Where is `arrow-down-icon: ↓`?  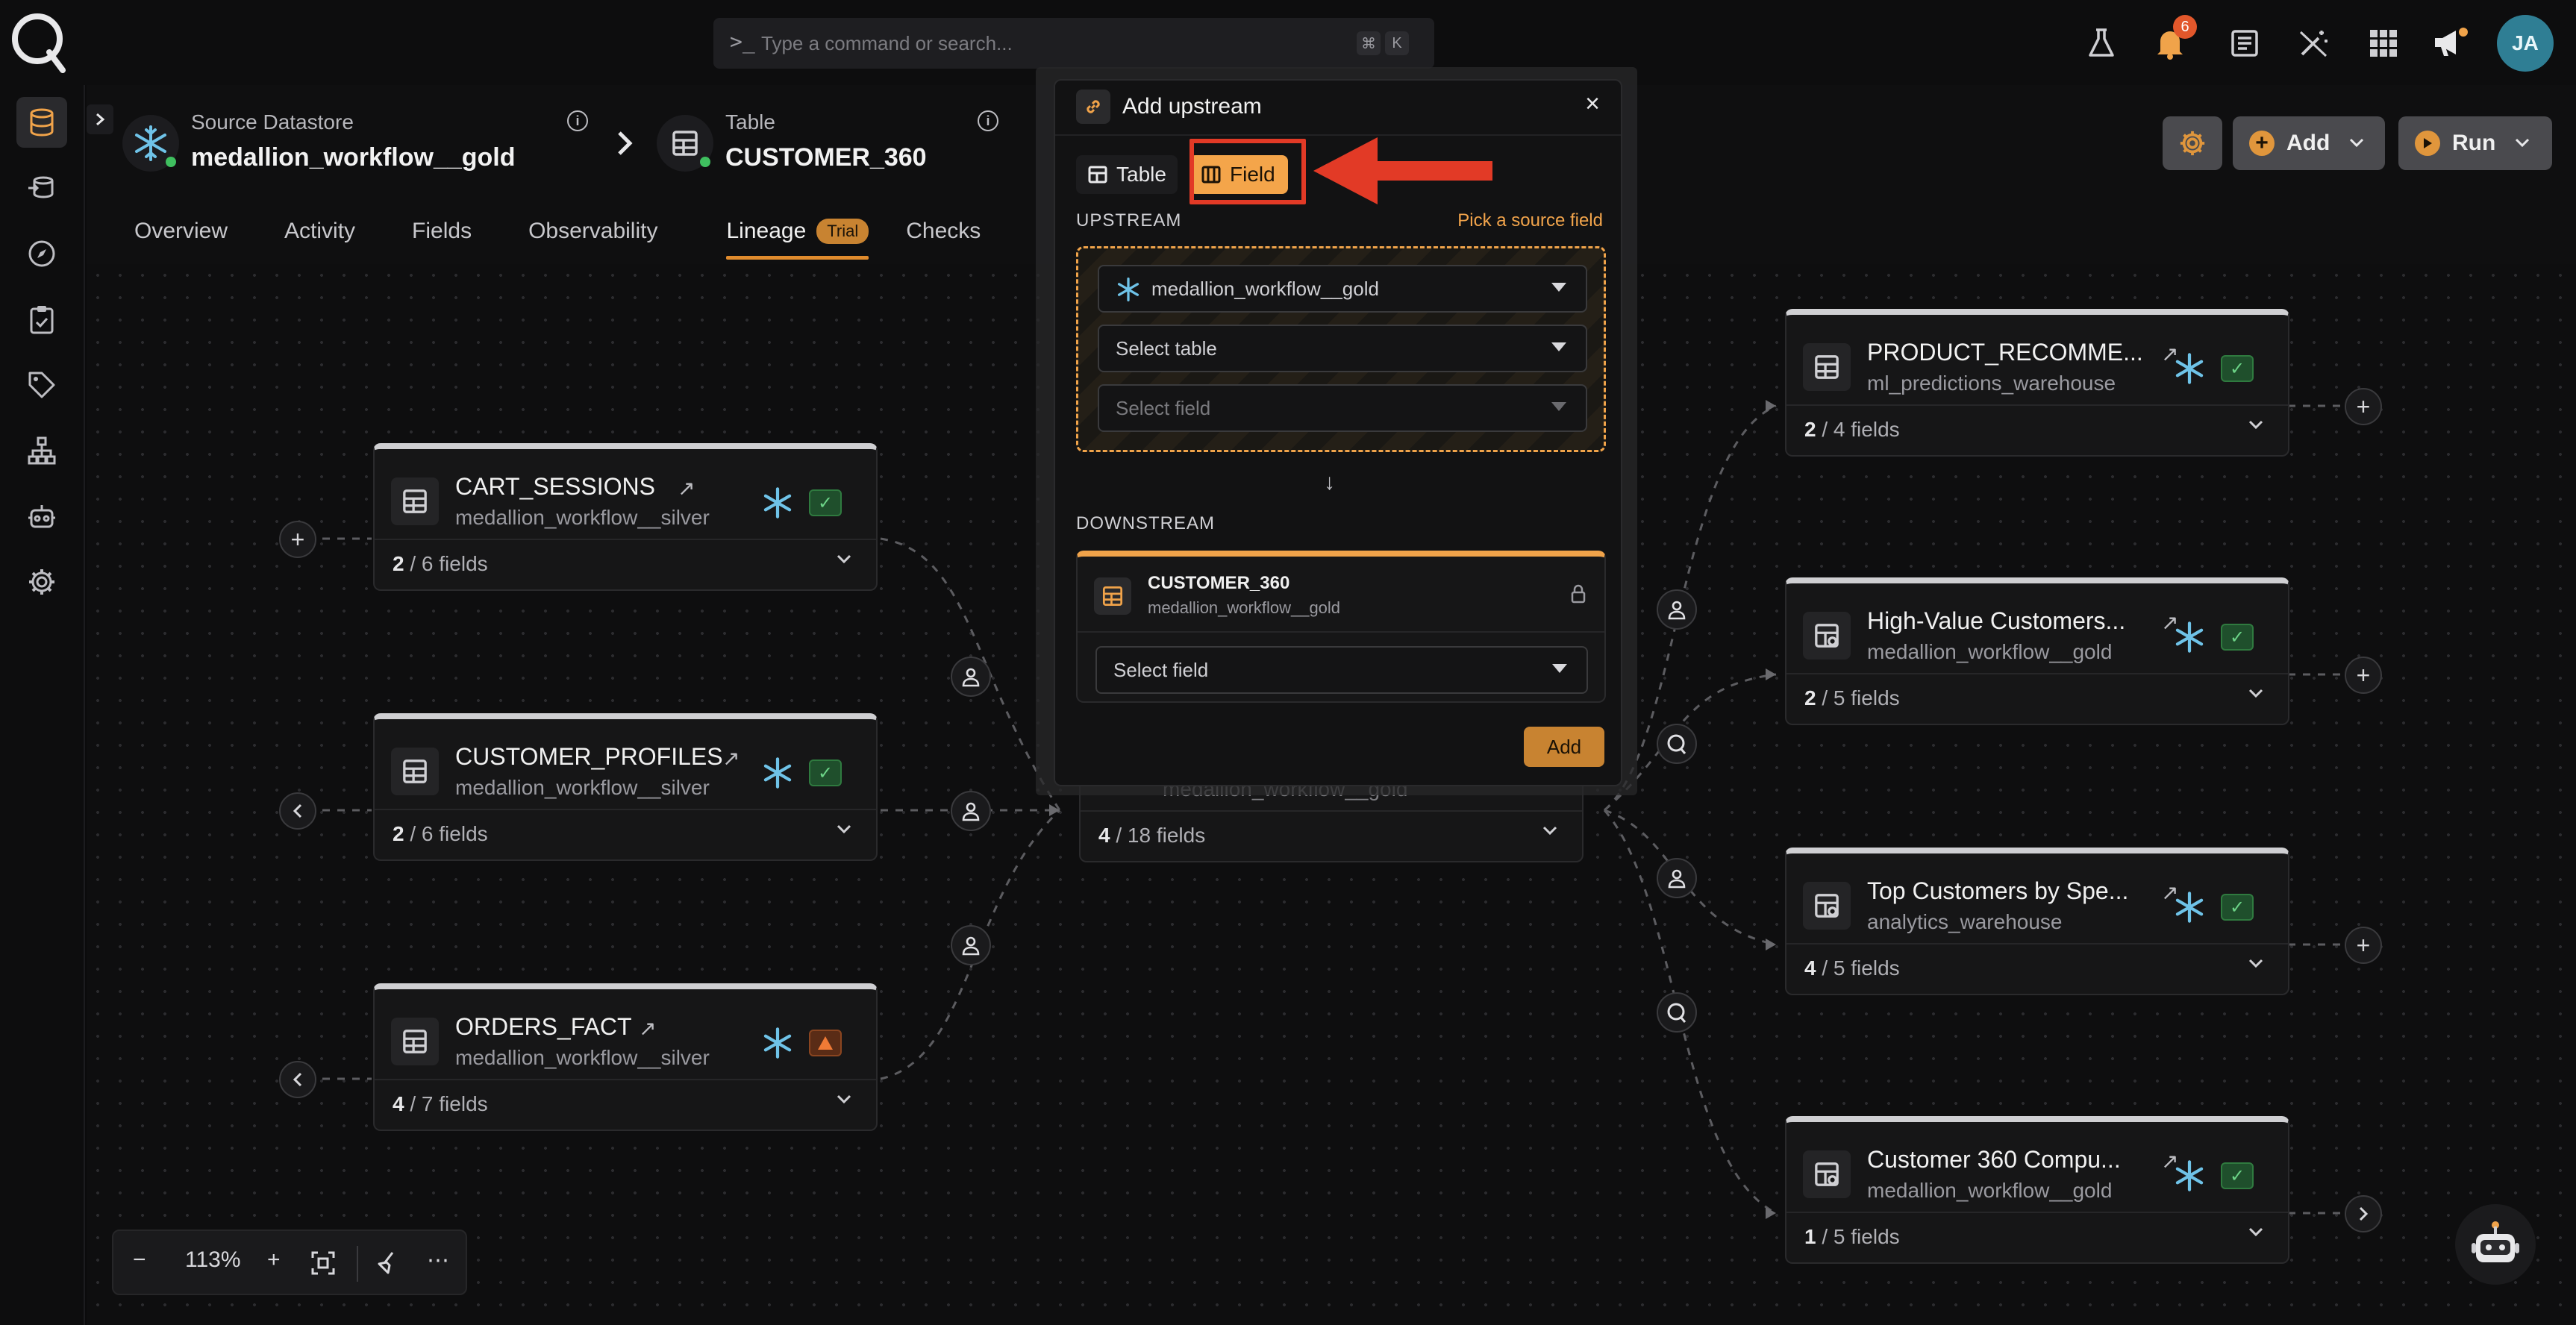 arrow-down-icon: ↓ is located at coordinates (1329, 482).